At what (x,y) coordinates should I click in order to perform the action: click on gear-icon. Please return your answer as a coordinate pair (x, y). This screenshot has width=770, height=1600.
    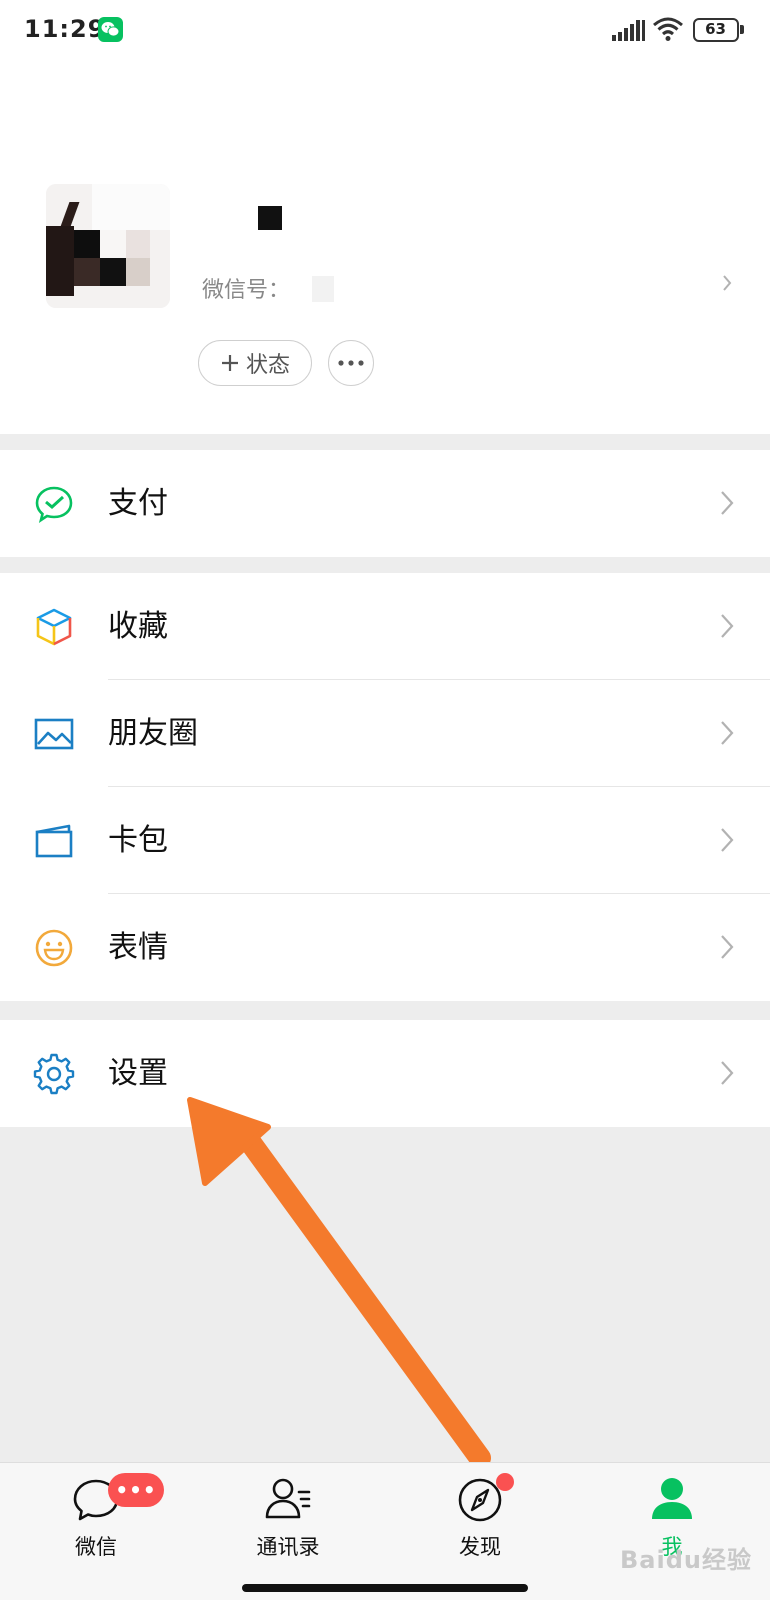
    Looking at the image, I should click on (54, 1074).